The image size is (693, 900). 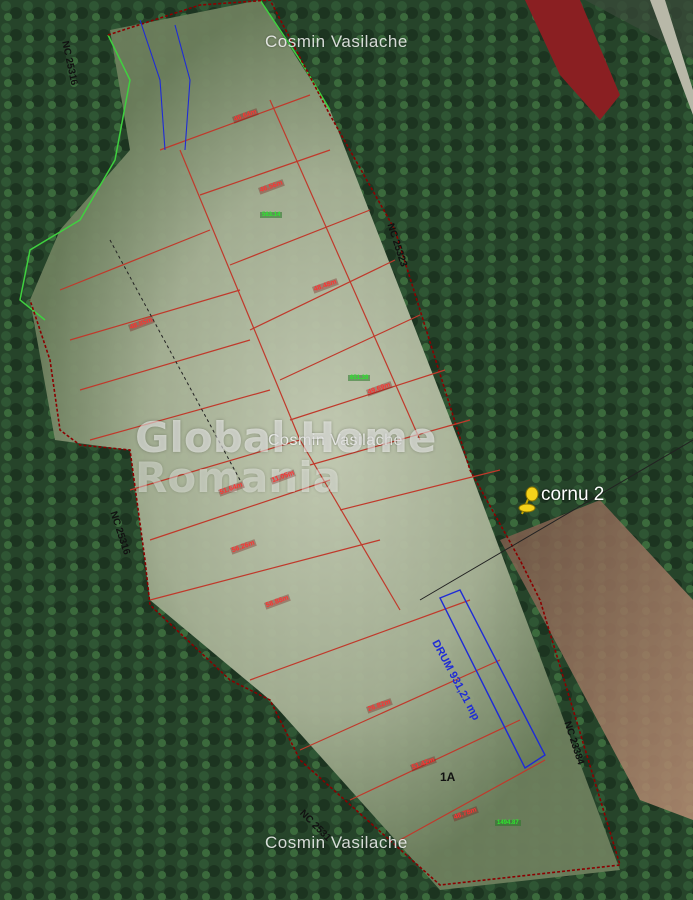 What do you see at coordinates (336, 842) in the screenshot?
I see `watermark-bottom: Cosmin Vasilache` at bounding box center [336, 842].